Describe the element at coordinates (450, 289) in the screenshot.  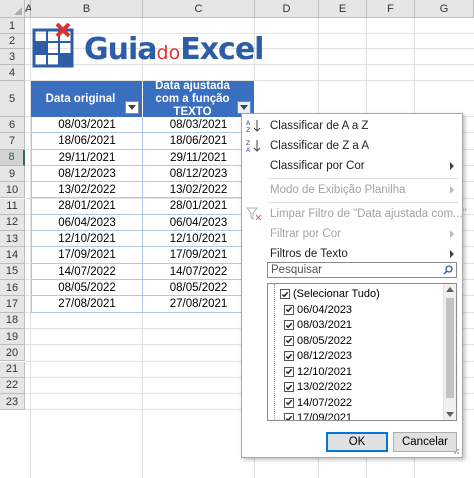
I see `scroll-up-icon` at that location.